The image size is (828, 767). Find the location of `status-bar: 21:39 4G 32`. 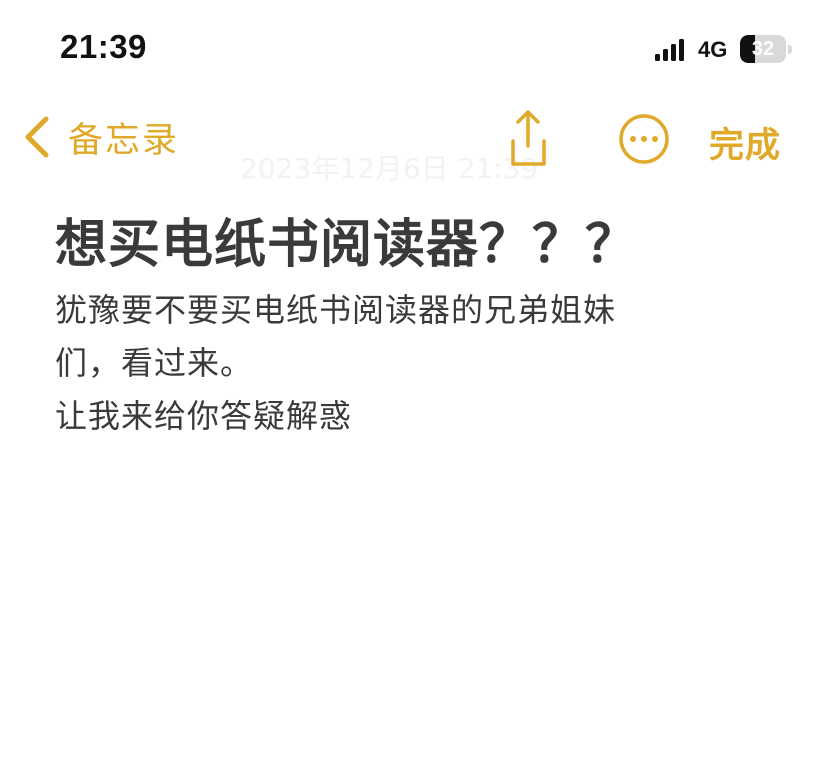

status-bar: 21:39 4G 32 is located at coordinates (414, 45).